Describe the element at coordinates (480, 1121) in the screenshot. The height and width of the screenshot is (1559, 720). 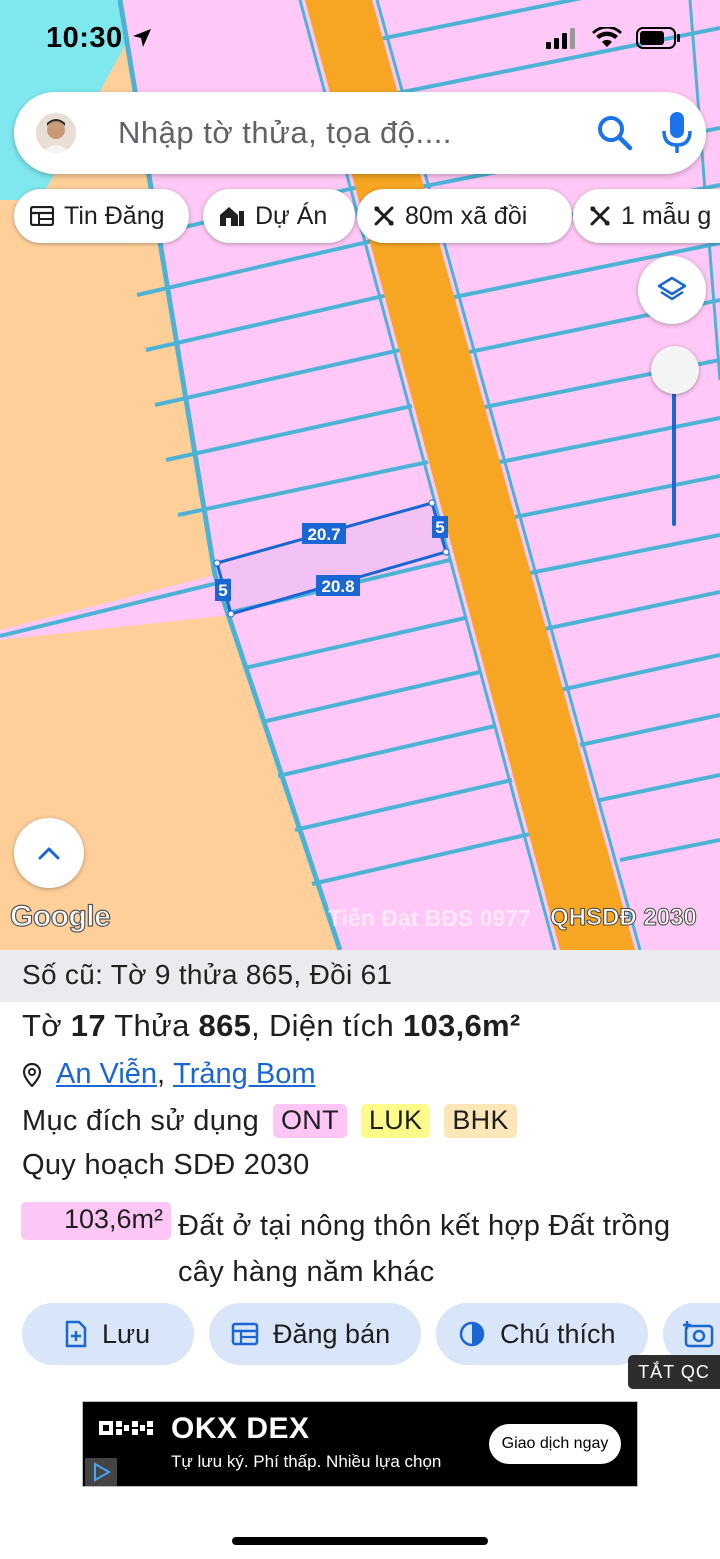
I see `purpose-badge-bhk: BHK` at that location.